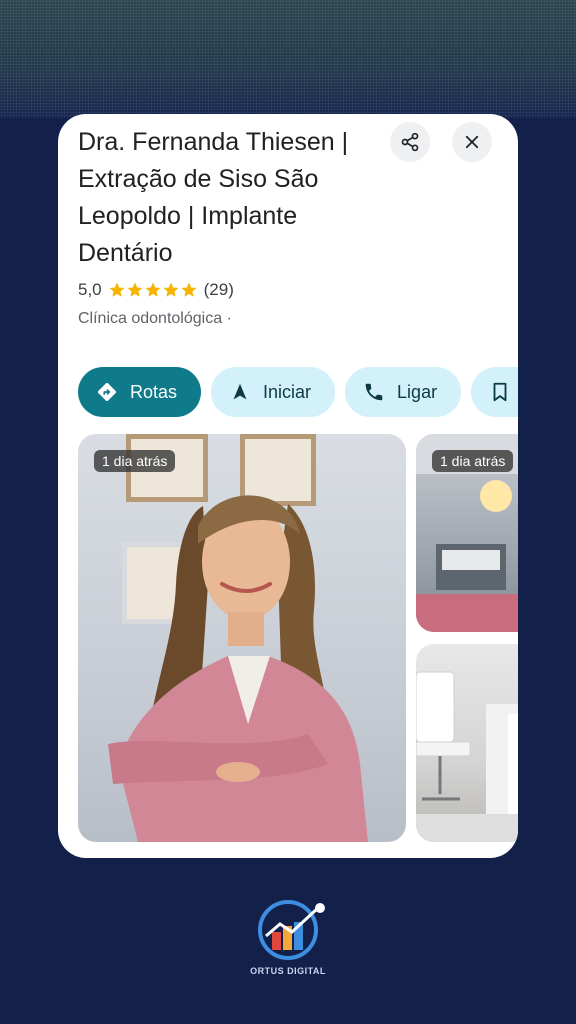  I want to click on rating-value: 5,0, so click(90, 289).